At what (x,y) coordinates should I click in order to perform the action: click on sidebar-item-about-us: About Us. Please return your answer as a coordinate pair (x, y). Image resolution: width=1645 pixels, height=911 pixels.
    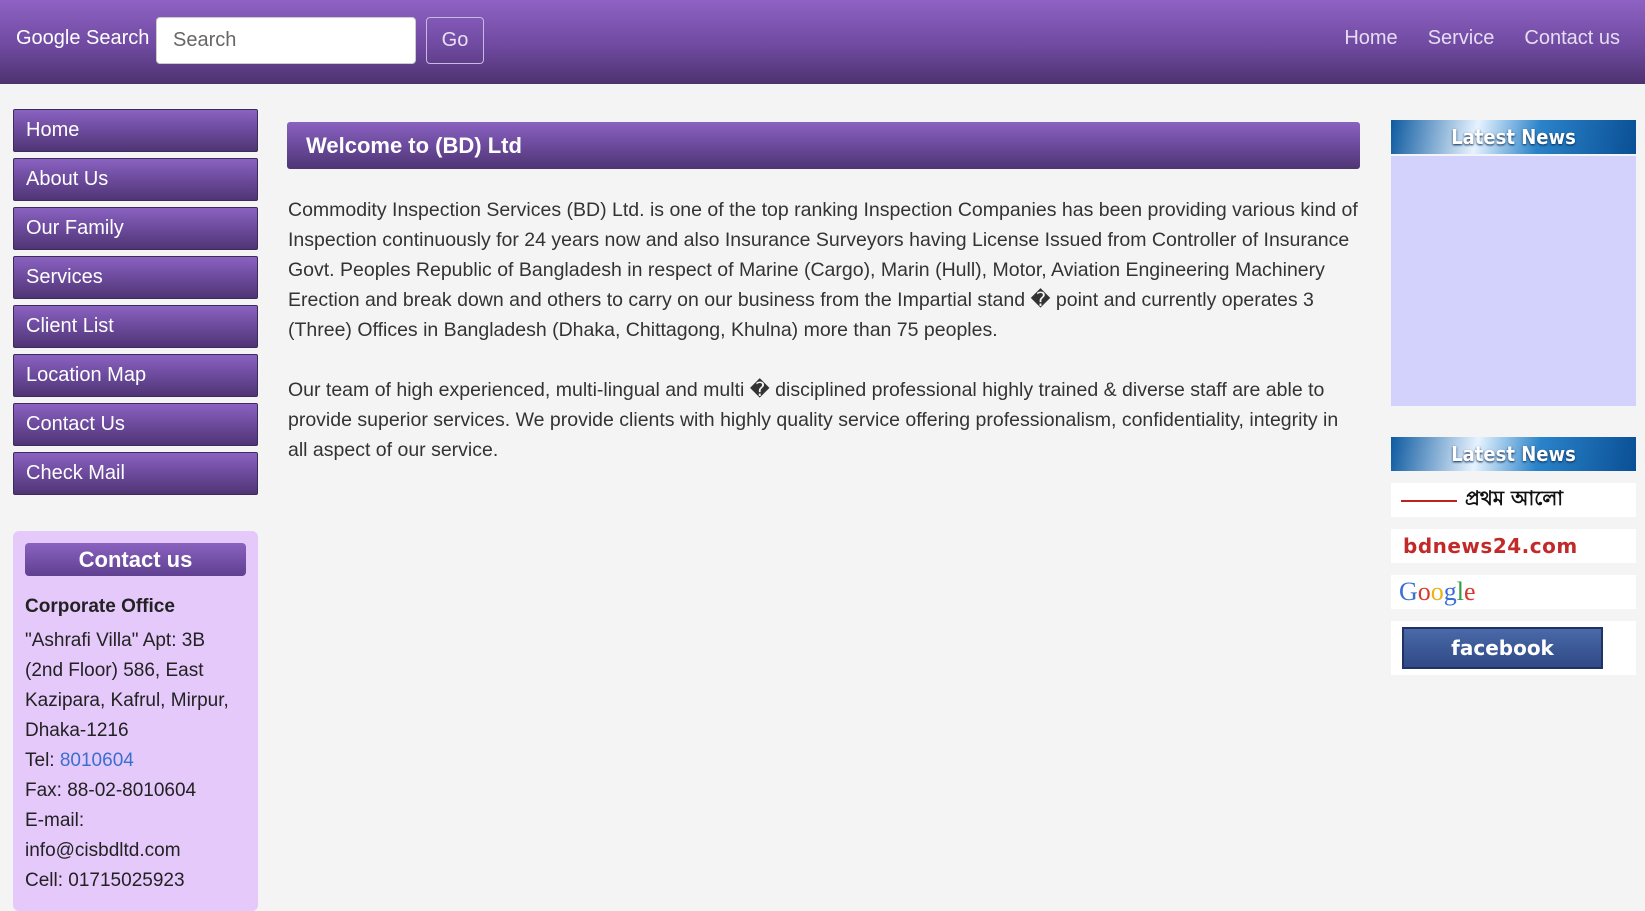
    Looking at the image, I should click on (135, 179).